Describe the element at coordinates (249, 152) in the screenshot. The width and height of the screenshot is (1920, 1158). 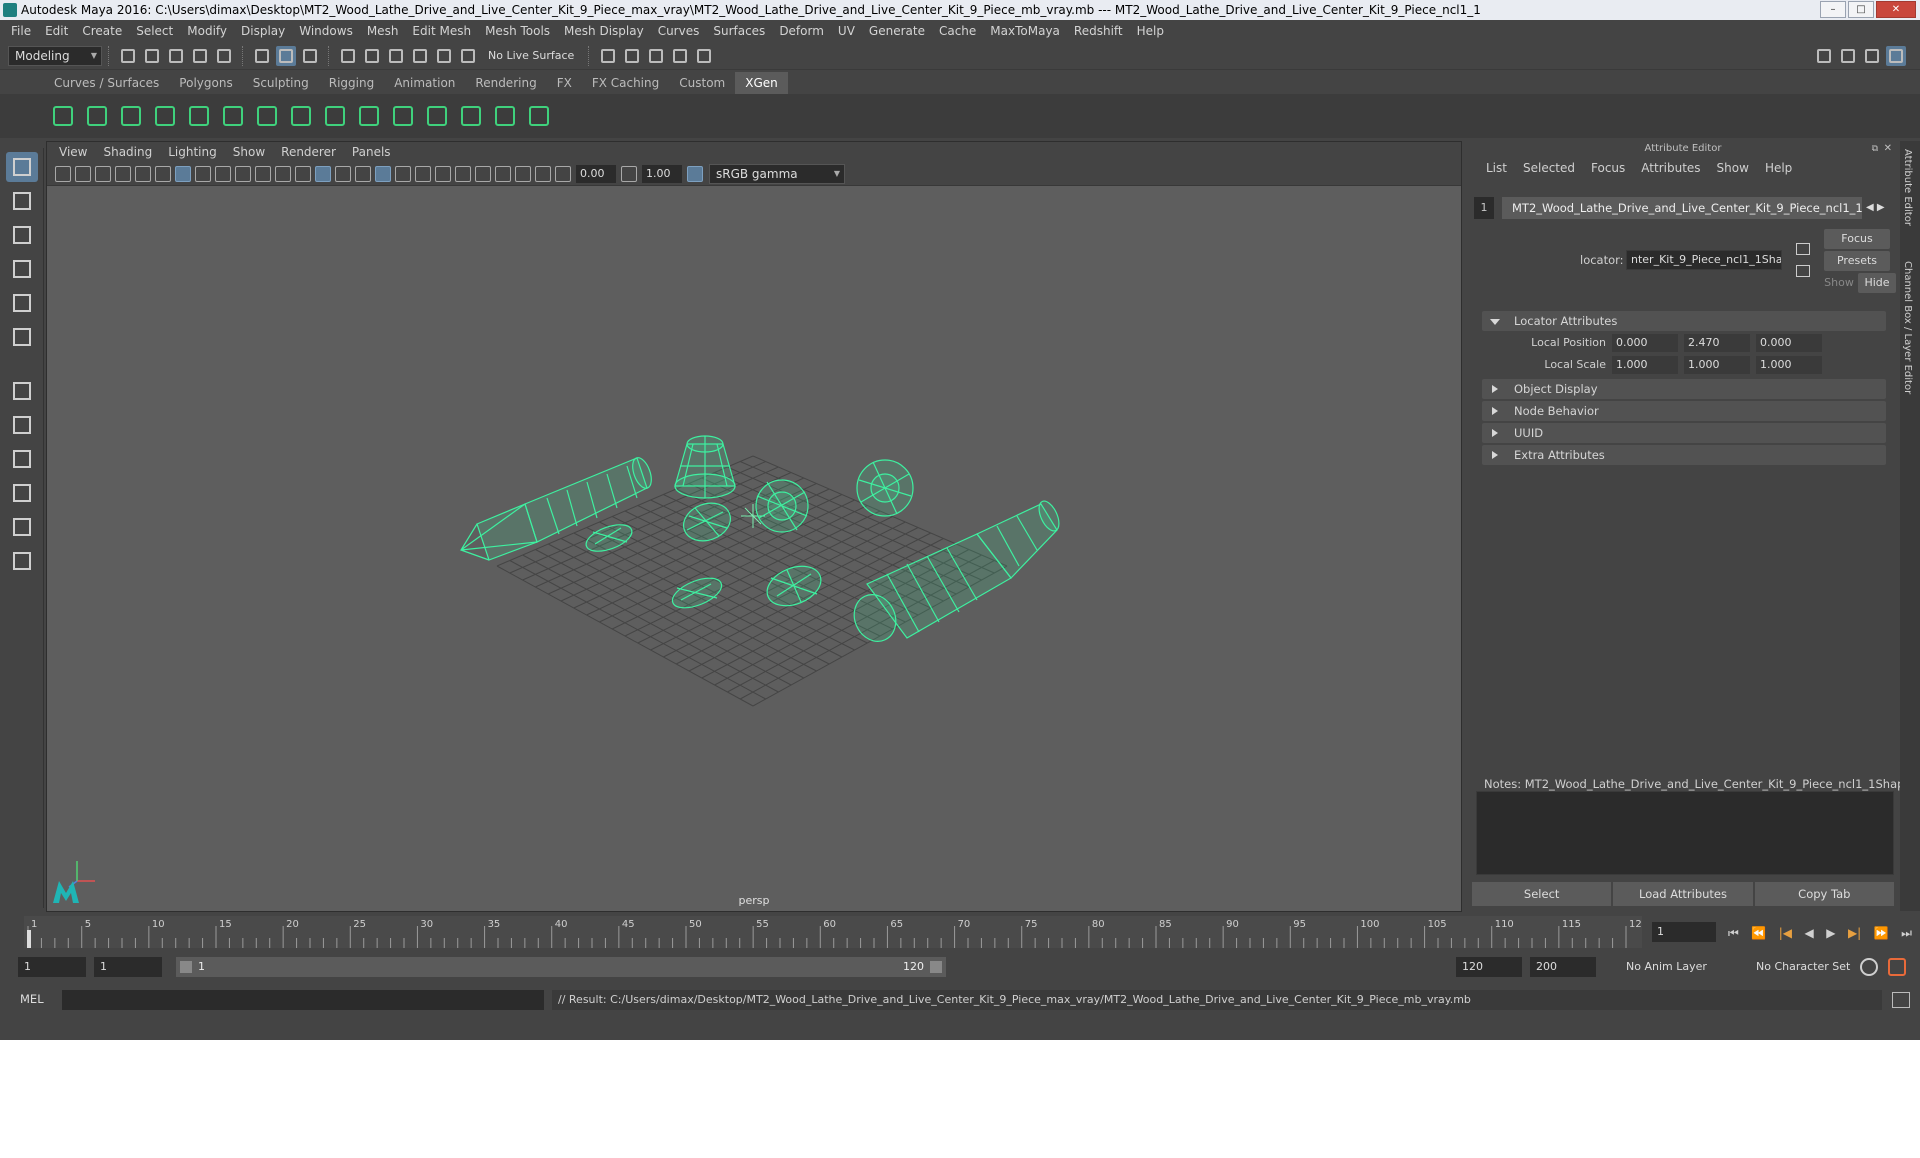
I see `vp-menu-show: Show` at that location.